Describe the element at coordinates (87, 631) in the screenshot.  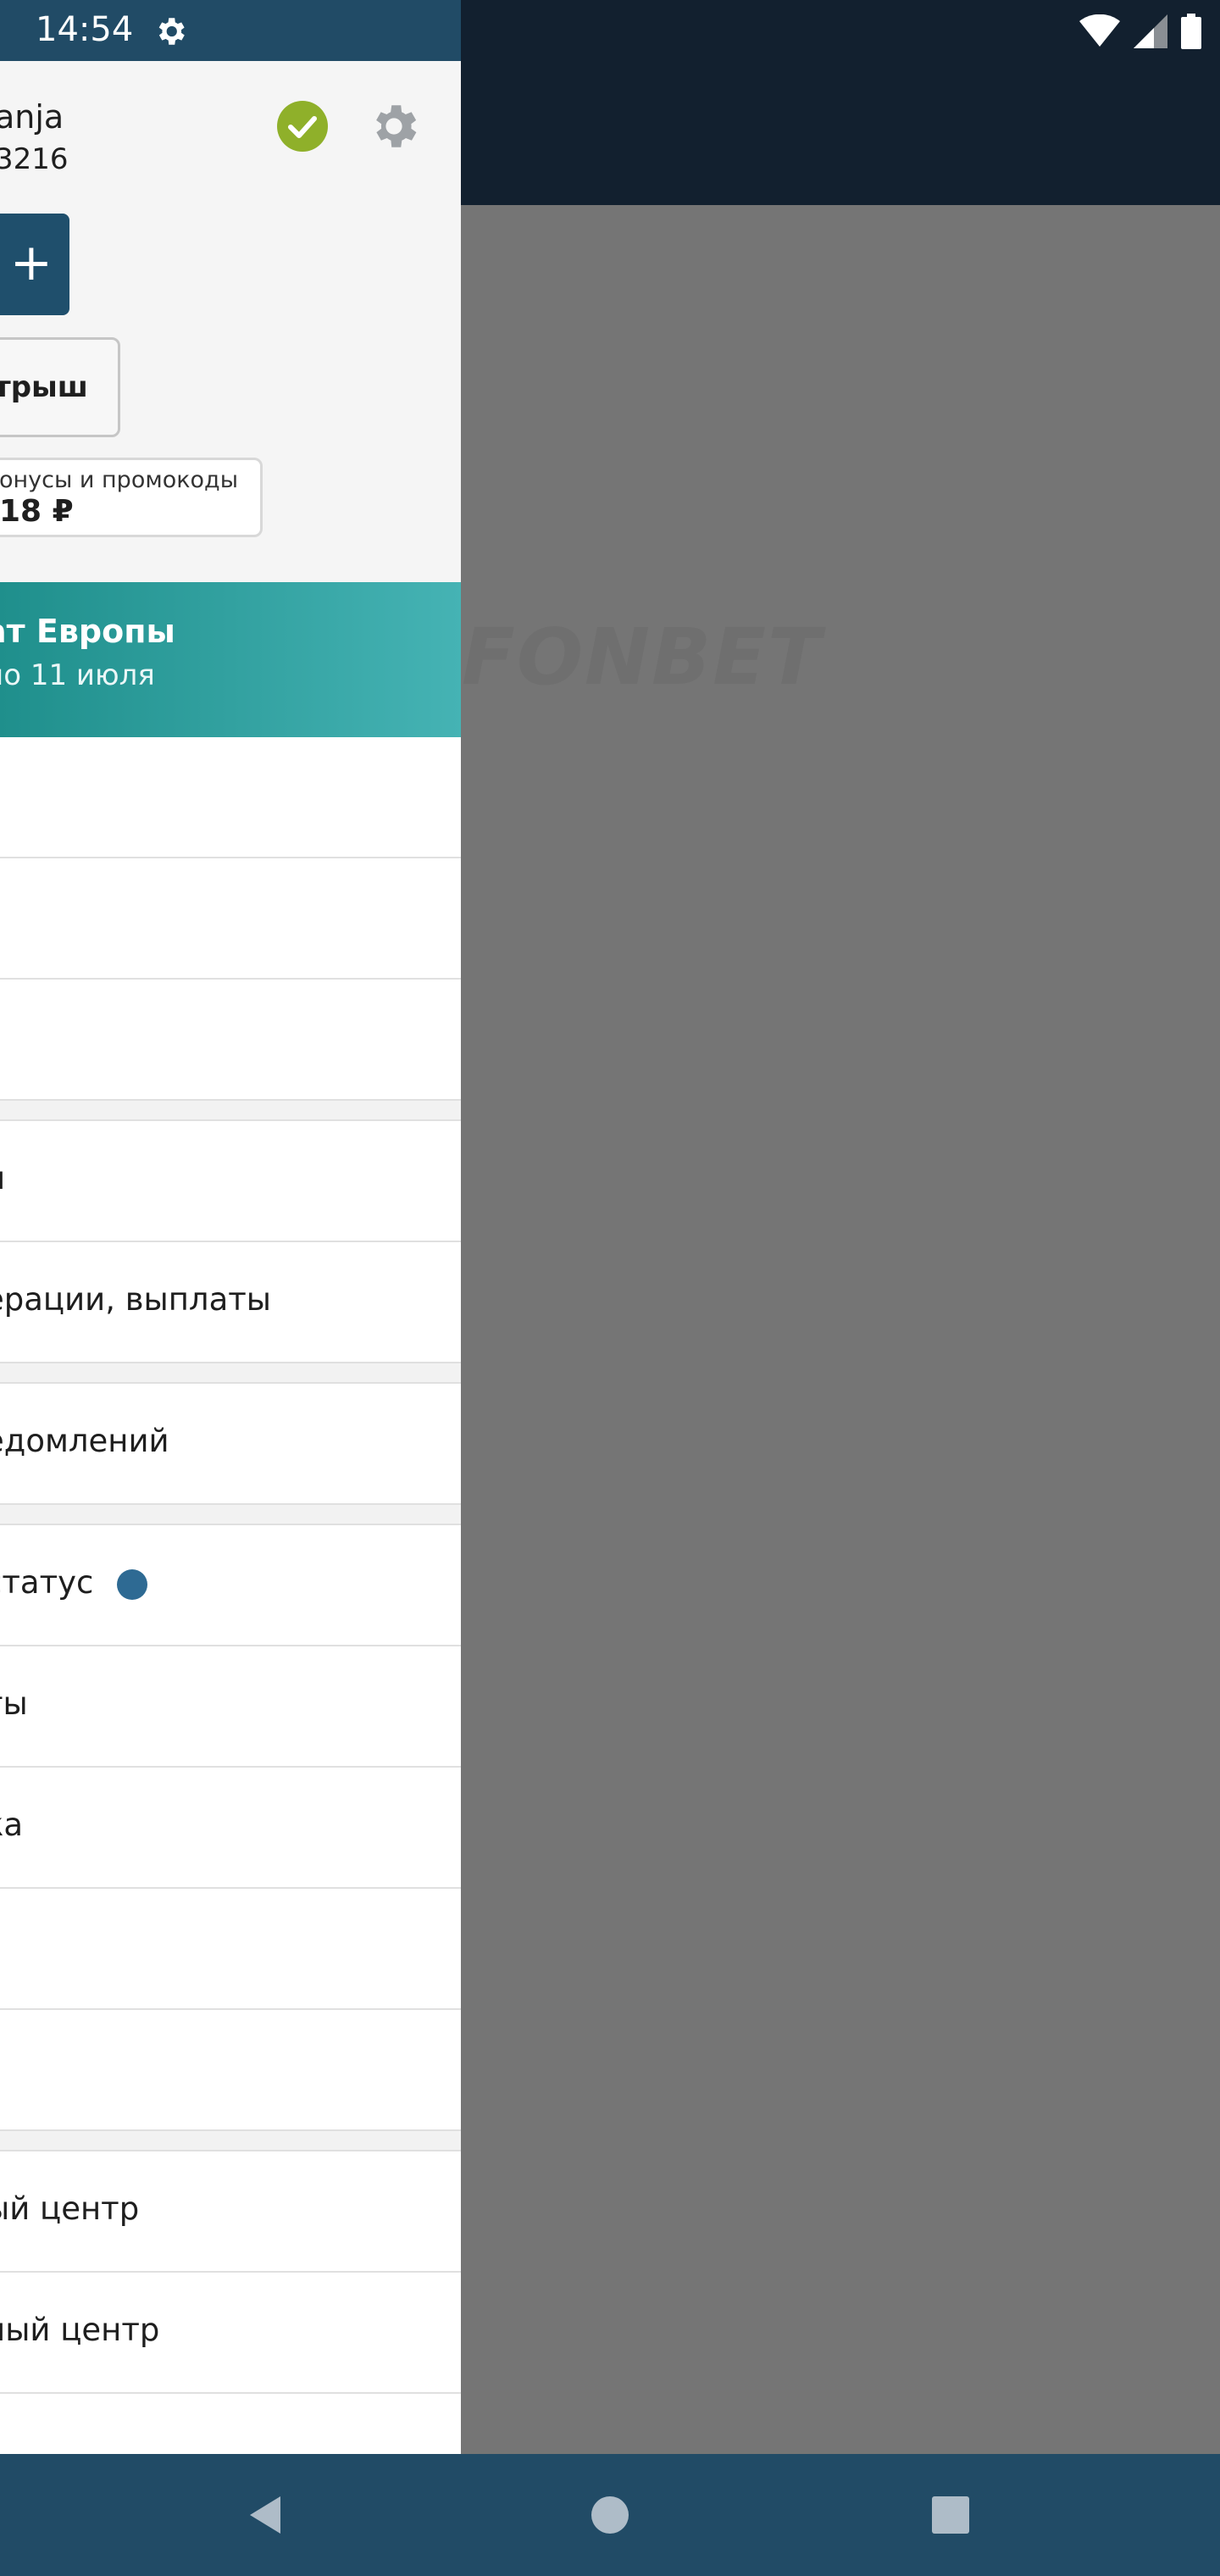
I see `promo-title: ат Европы` at that location.